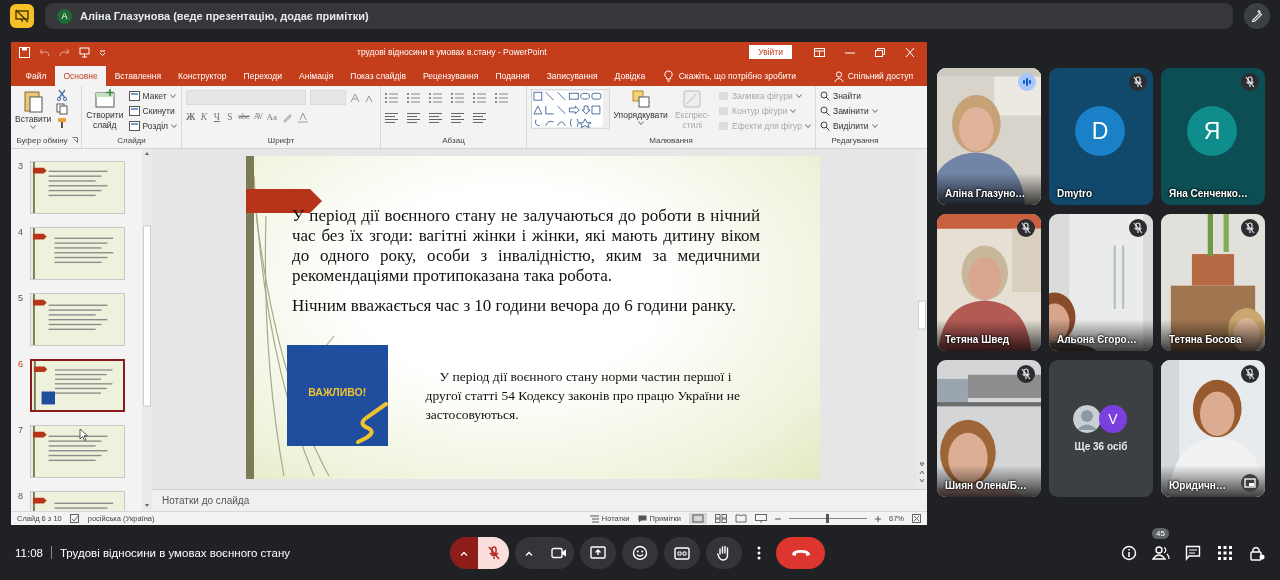 The height and width of the screenshot is (580, 1280). I want to click on ribbon-button: Виділити, so click(849, 125).